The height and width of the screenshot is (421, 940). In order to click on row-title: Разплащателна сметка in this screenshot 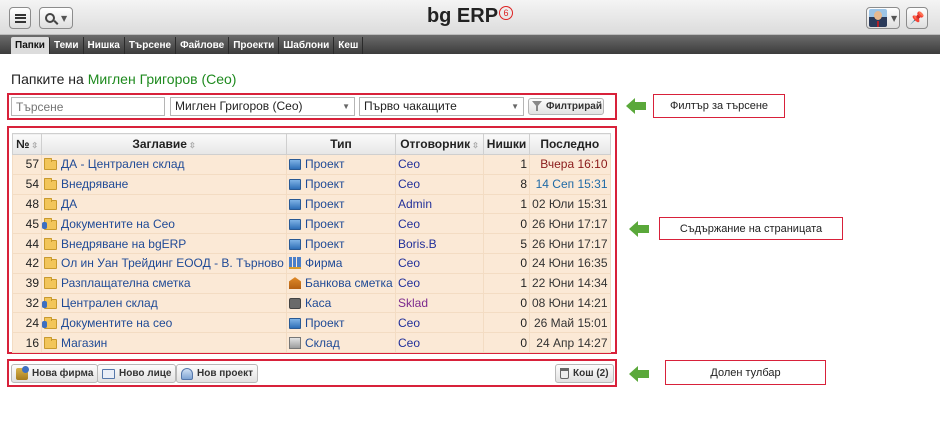, I will do `click(164, 283)`.